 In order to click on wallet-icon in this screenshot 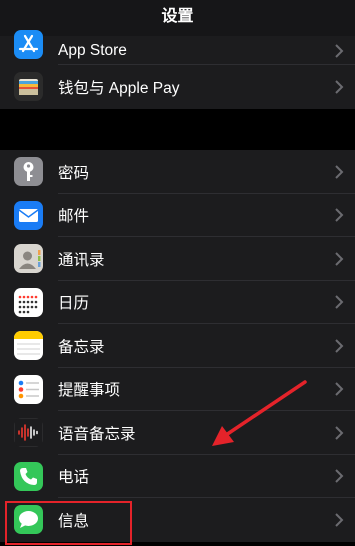, I will do `click(28, 87)`.